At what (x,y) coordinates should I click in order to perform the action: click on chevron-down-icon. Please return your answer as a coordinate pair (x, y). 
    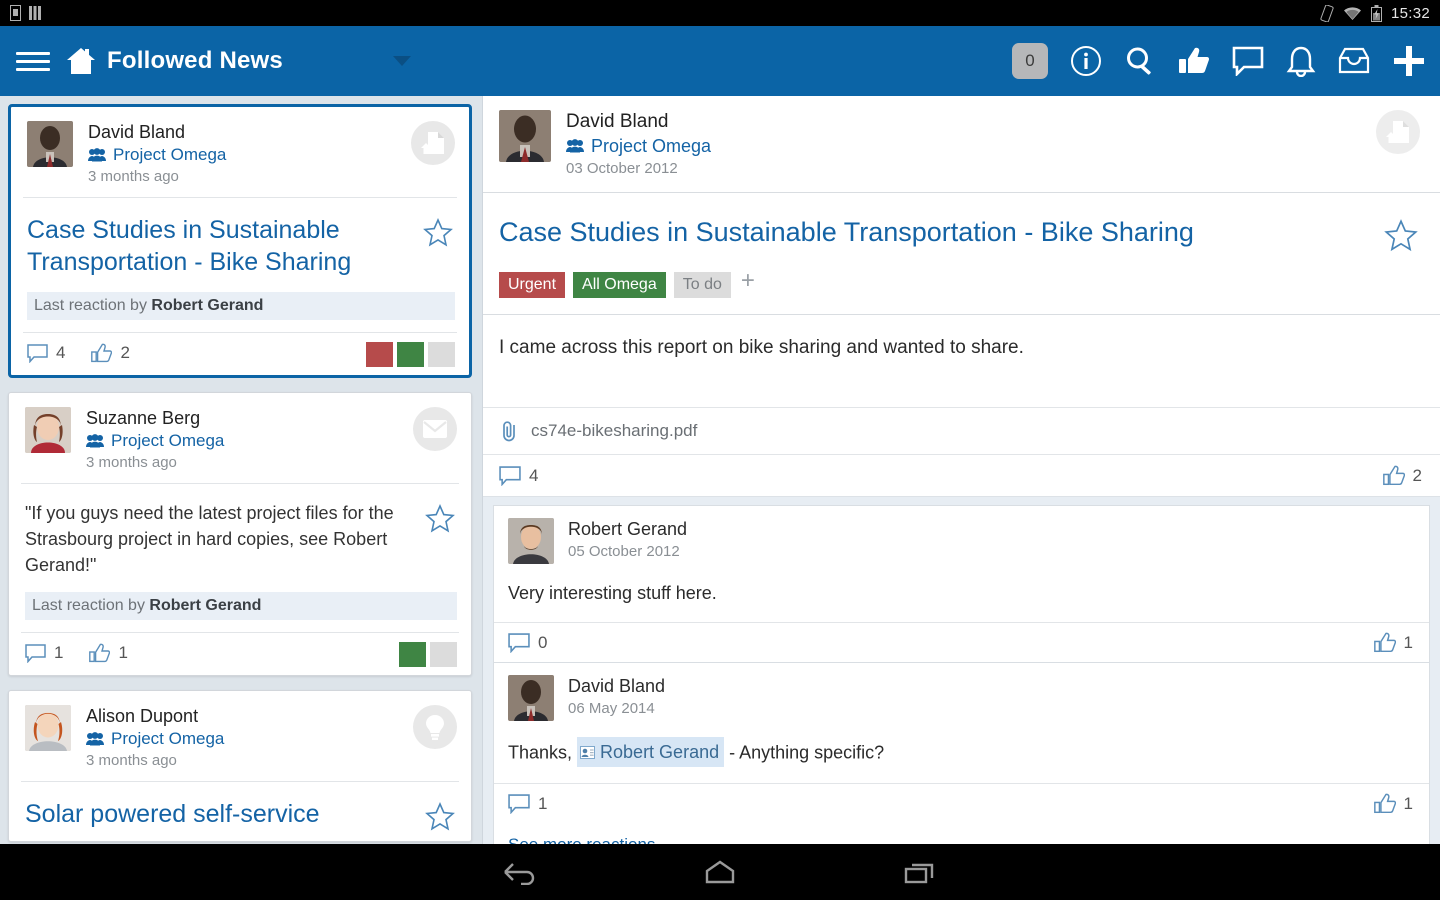
    Looking at the image, I should click on (401, 61).